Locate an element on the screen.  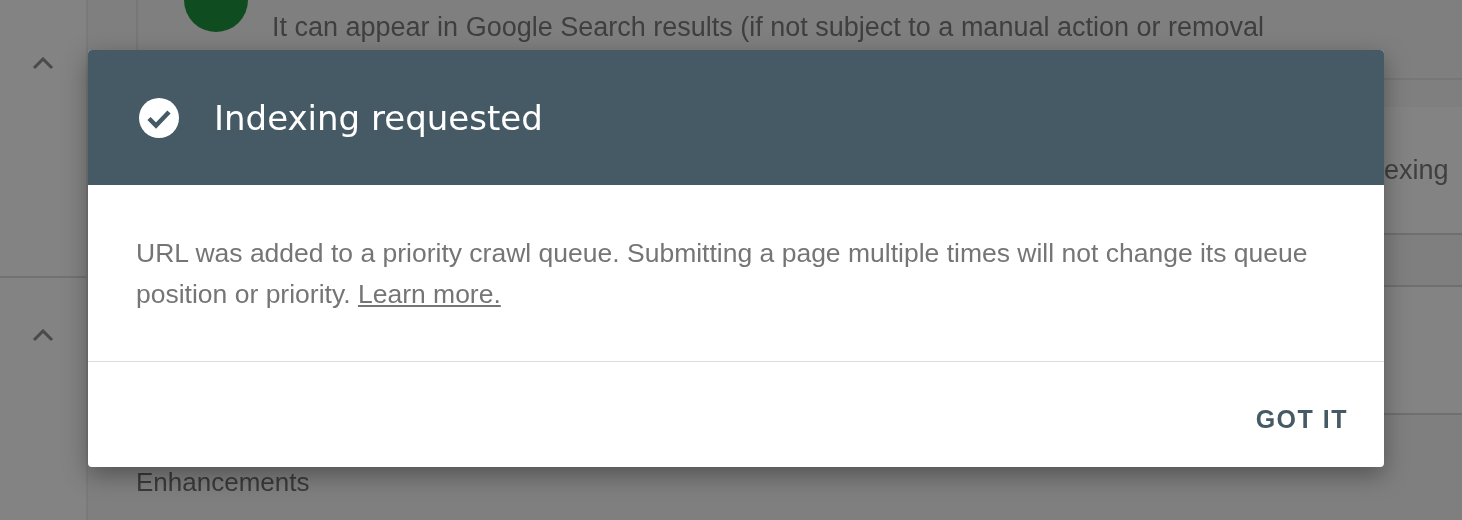
check-circle-icon is located at coordinates (159, 117).